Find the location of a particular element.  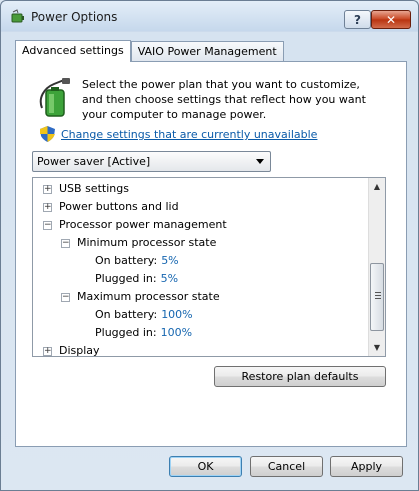

ok-button: OK is located at coordinates (205, 466).